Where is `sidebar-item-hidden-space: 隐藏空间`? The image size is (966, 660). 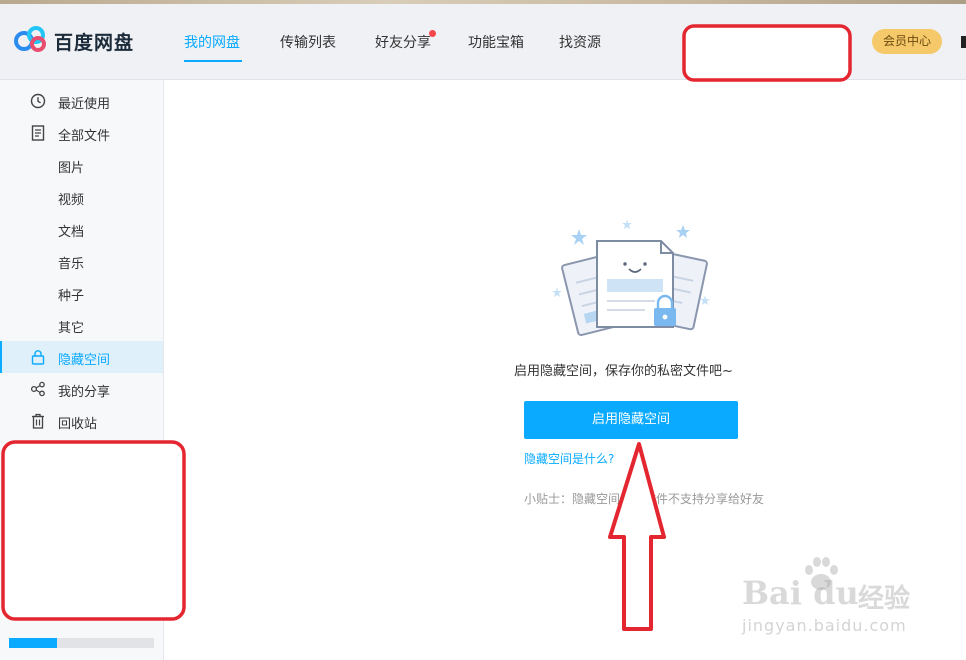
sidebar-item-hidden-space: 隐藏空间 is located at coordinates (81, 357).